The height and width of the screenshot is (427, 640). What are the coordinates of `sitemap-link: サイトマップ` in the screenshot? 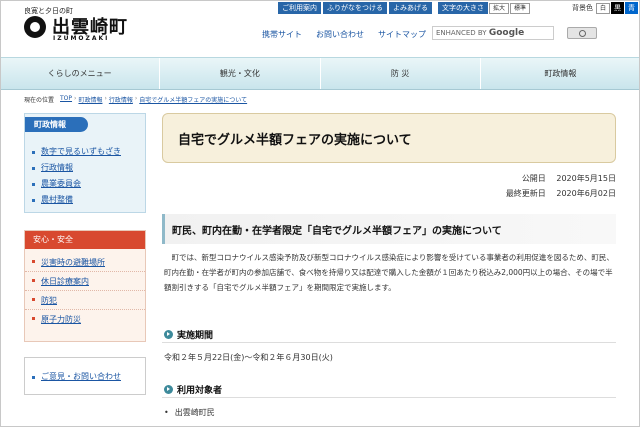 It's located at (402, 34).